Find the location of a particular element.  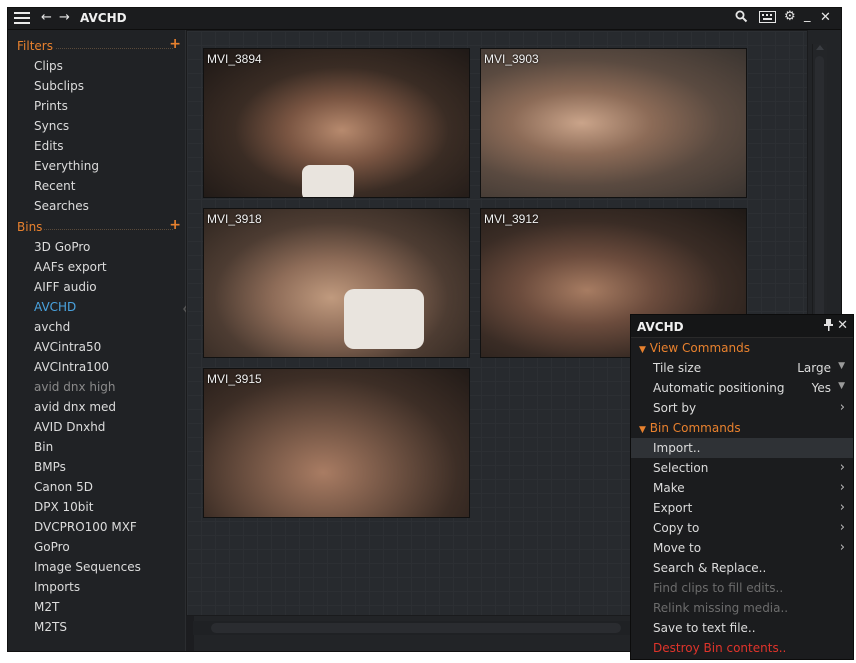

view-commands-section: ▼ View Commands is located at coordinates (742, 348).